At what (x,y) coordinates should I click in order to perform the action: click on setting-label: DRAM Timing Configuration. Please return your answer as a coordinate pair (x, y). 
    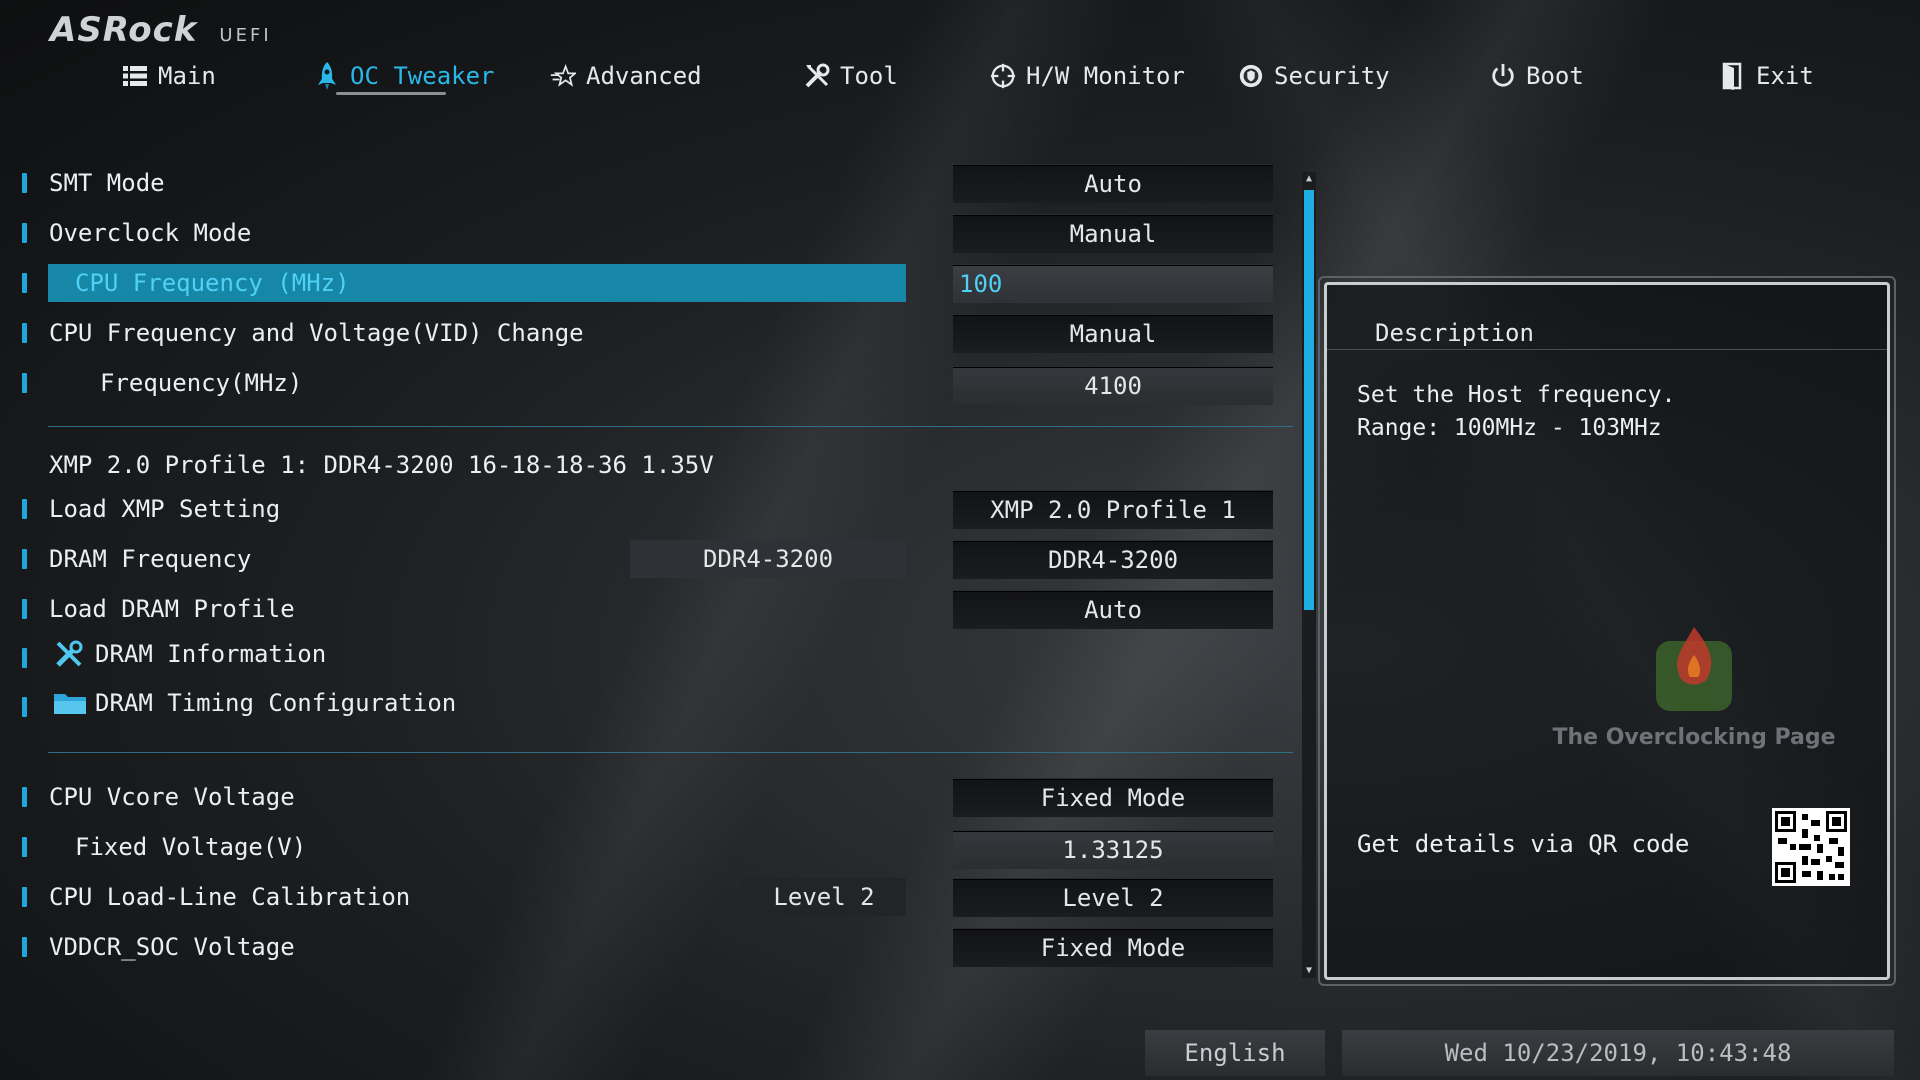
    Looking at the image, I should click on (276, 703).